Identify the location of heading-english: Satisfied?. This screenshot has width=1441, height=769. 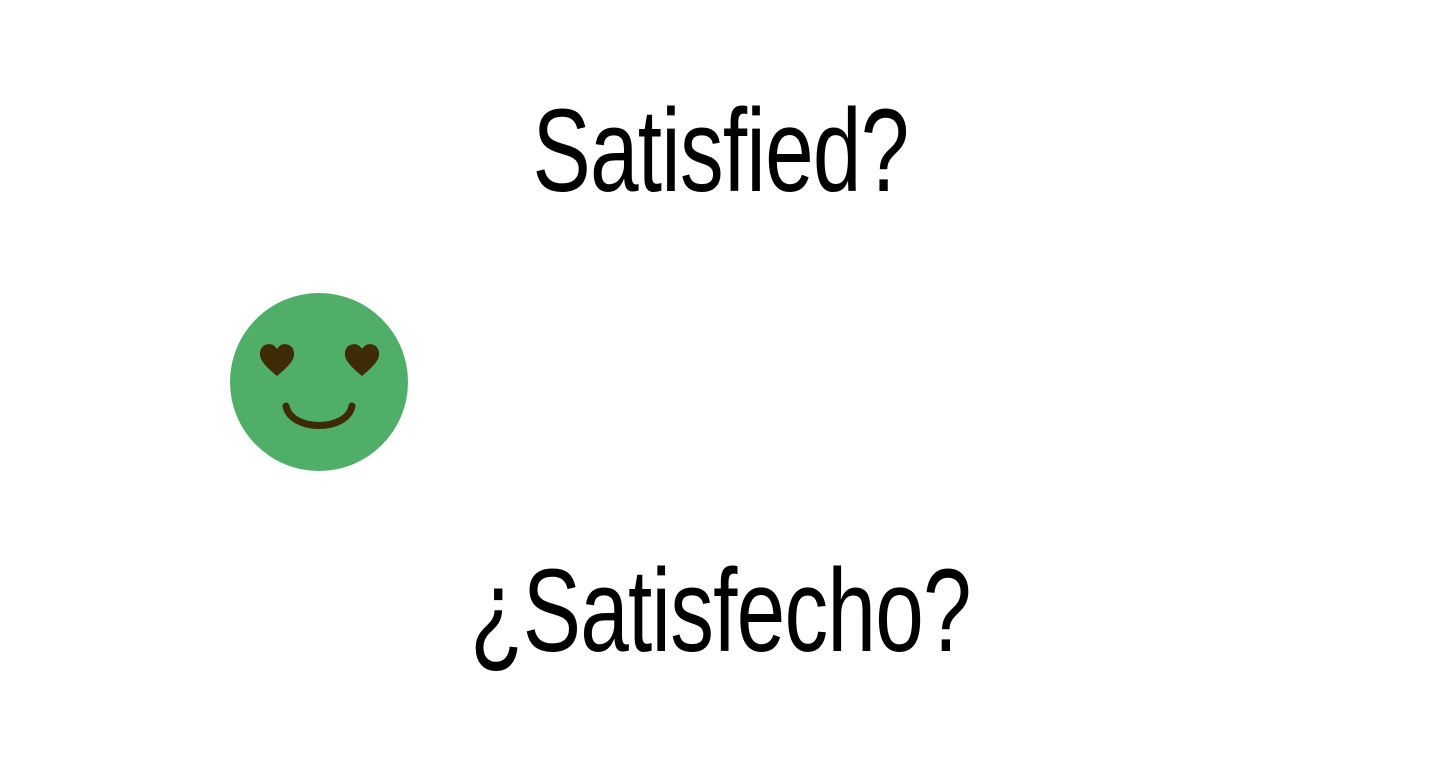
(720, 151).